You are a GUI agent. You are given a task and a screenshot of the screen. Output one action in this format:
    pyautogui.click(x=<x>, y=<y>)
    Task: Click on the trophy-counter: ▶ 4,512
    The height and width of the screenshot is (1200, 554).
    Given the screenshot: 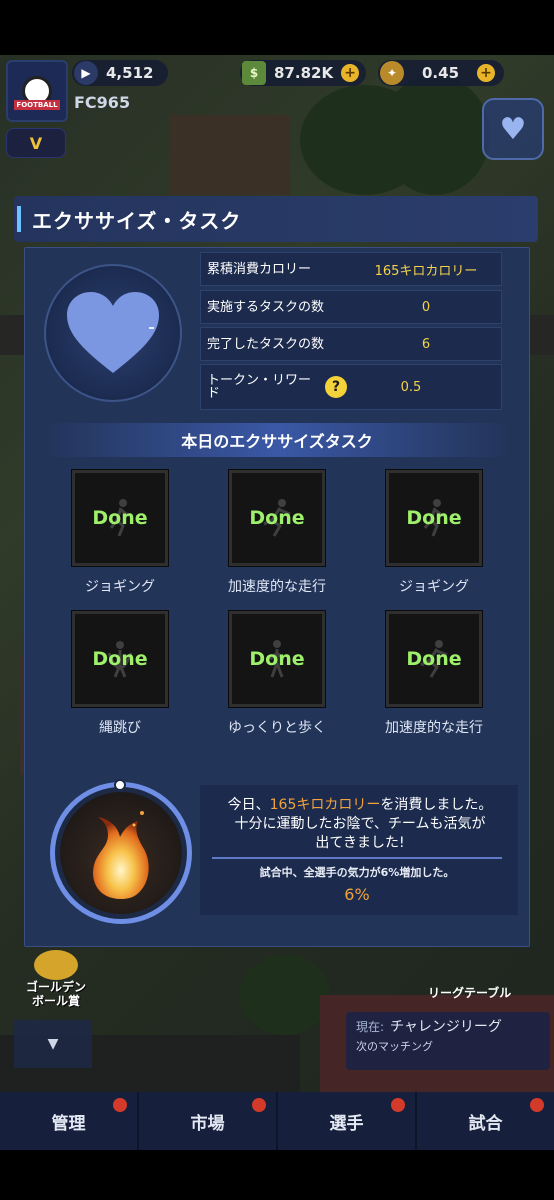 What is the action you would take?
    pyautogui.click(x=120, y=73)
    